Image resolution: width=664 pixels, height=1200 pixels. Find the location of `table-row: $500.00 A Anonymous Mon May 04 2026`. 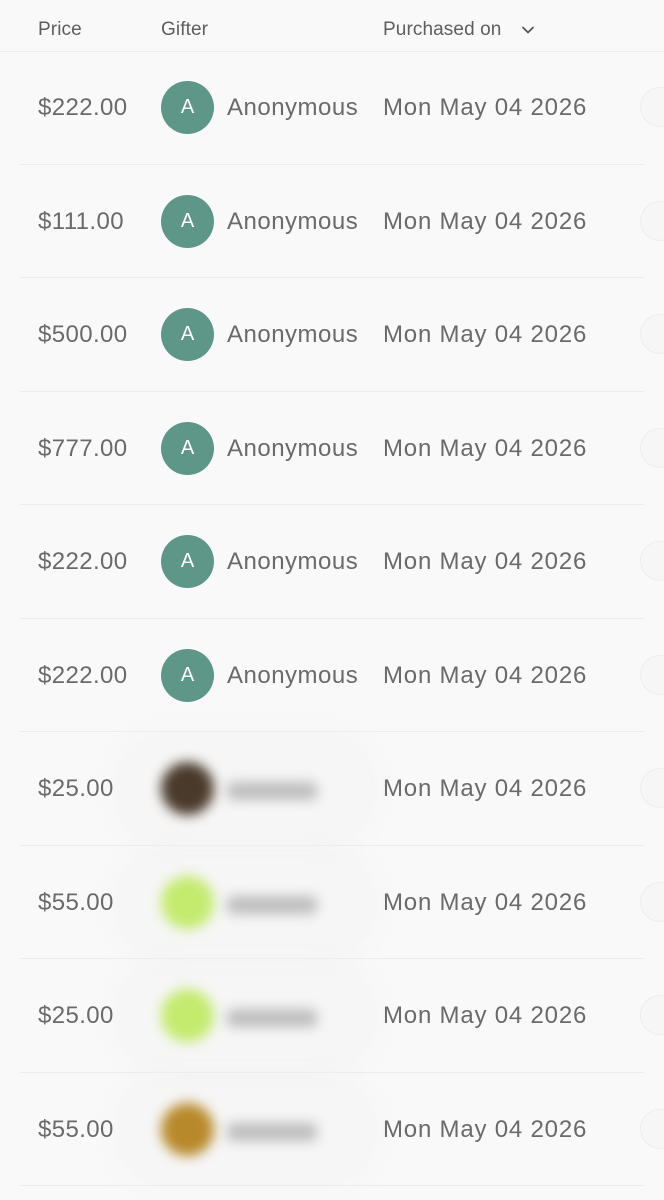

table-row: $500.00 A Anonymous Mon May 04 2026 is located at coordinates (332, 335).